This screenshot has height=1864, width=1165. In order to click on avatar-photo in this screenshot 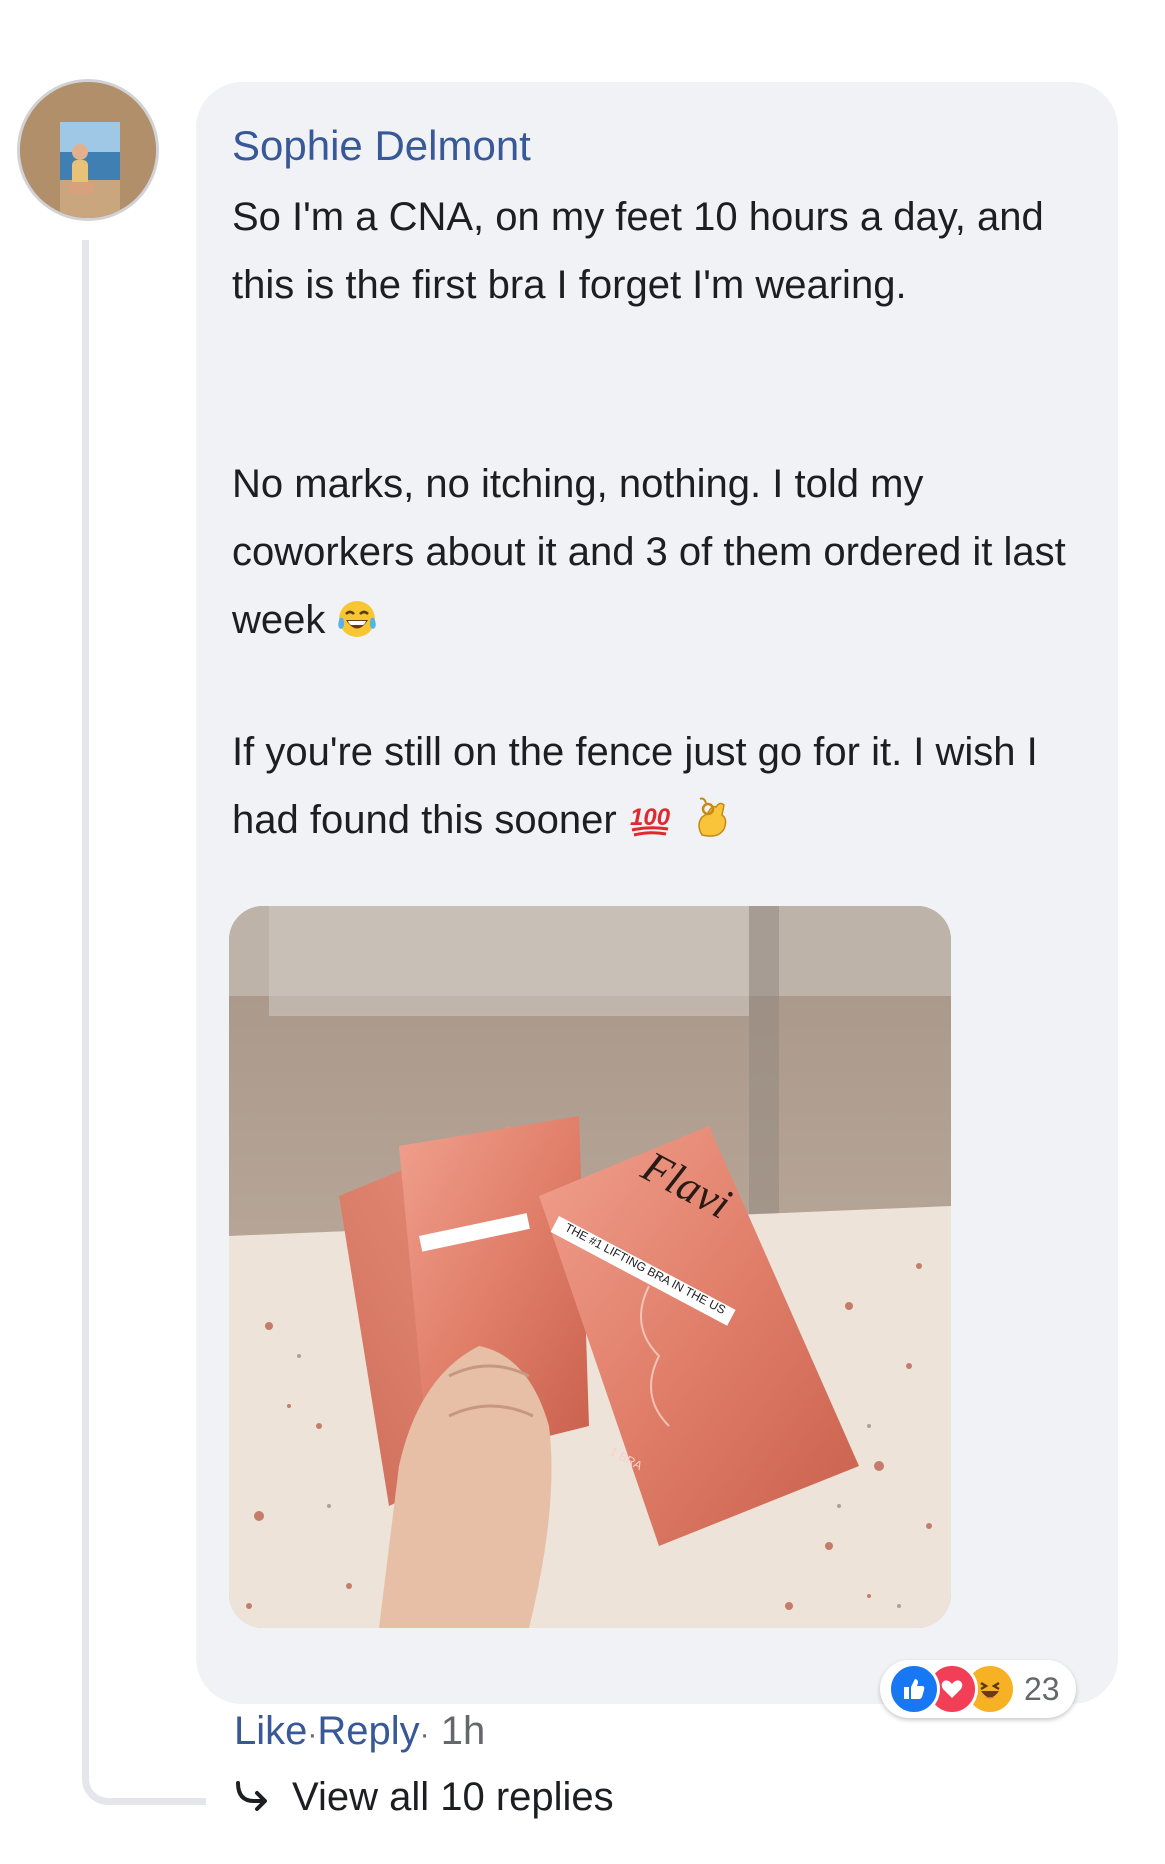, I will do `click(88, 150)`.